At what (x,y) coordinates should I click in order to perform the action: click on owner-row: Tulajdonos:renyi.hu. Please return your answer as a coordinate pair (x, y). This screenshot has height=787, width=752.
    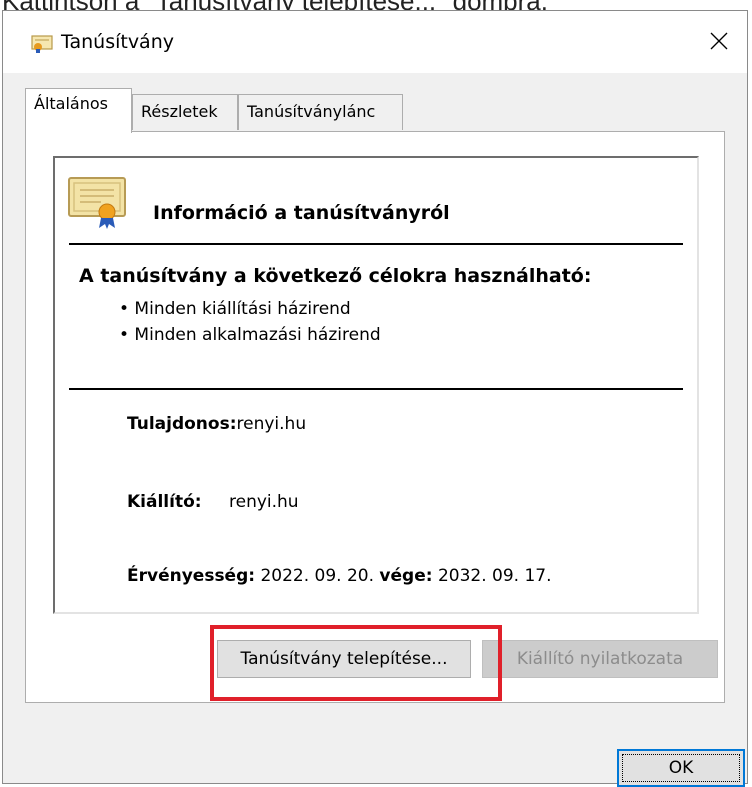
    Looking at the image, I should click on (216, 424).